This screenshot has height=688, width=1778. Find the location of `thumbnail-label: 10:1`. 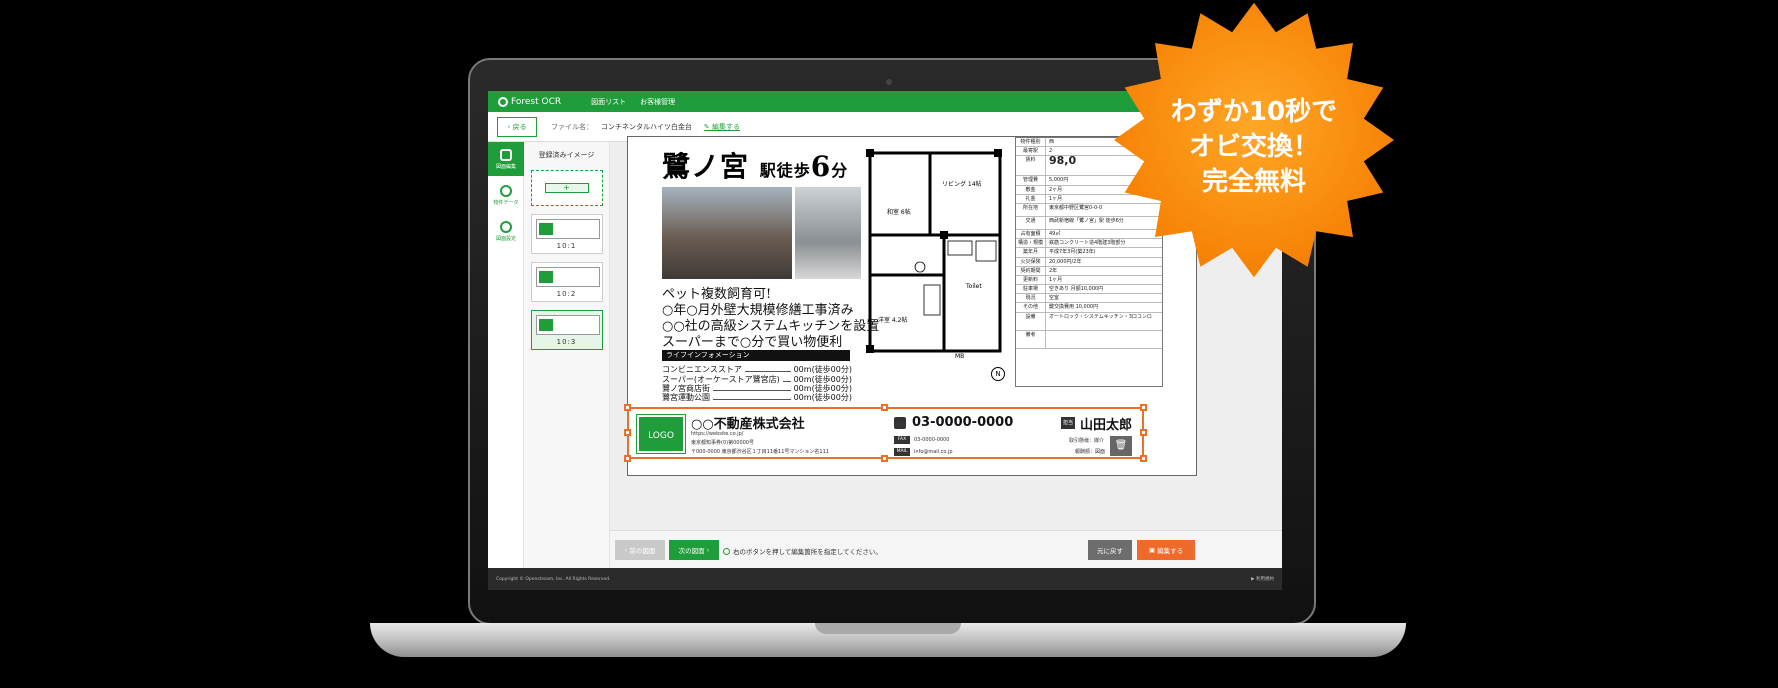

thumbnail-label: 10:1 is located at coordinates (566, 246).